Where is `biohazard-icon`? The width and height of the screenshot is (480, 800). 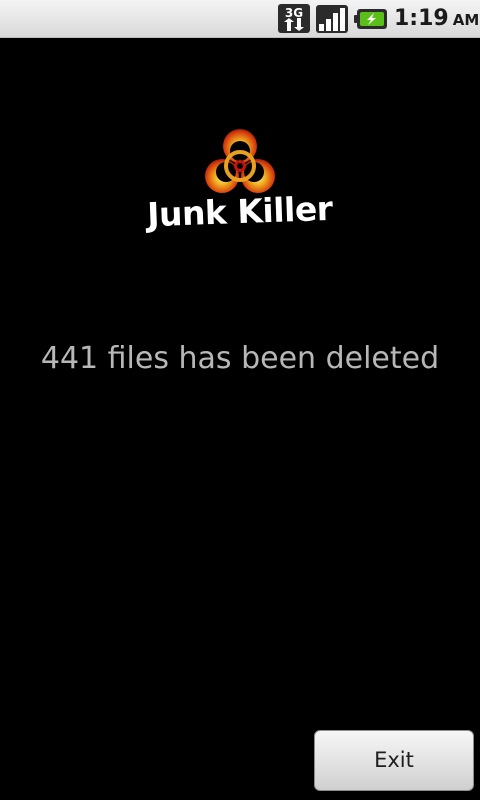
biohazard-icon is located at coordinates (240, 161).